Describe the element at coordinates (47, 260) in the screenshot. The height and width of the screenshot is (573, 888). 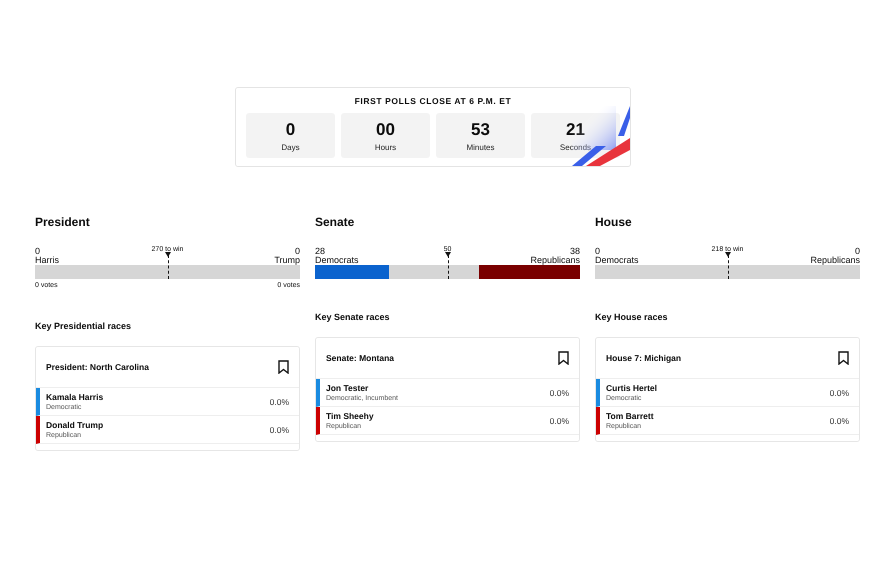
I see `party-label: Harris` at that location.